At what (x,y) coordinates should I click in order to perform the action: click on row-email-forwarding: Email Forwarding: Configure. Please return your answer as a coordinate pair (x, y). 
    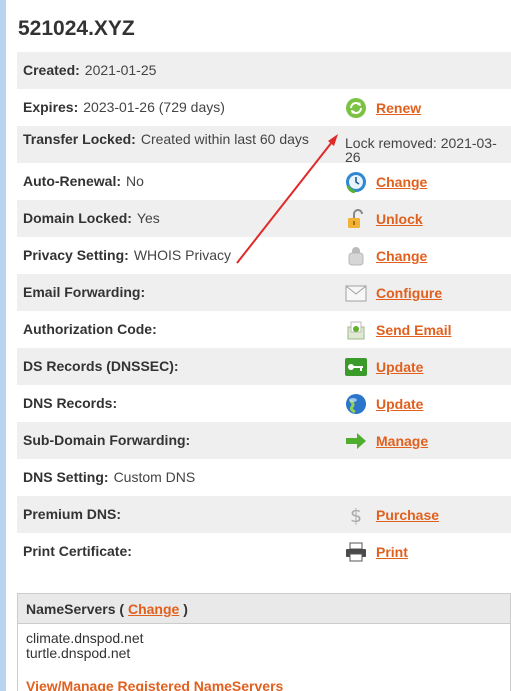
    Looking at the image, I should click on (264, 292).